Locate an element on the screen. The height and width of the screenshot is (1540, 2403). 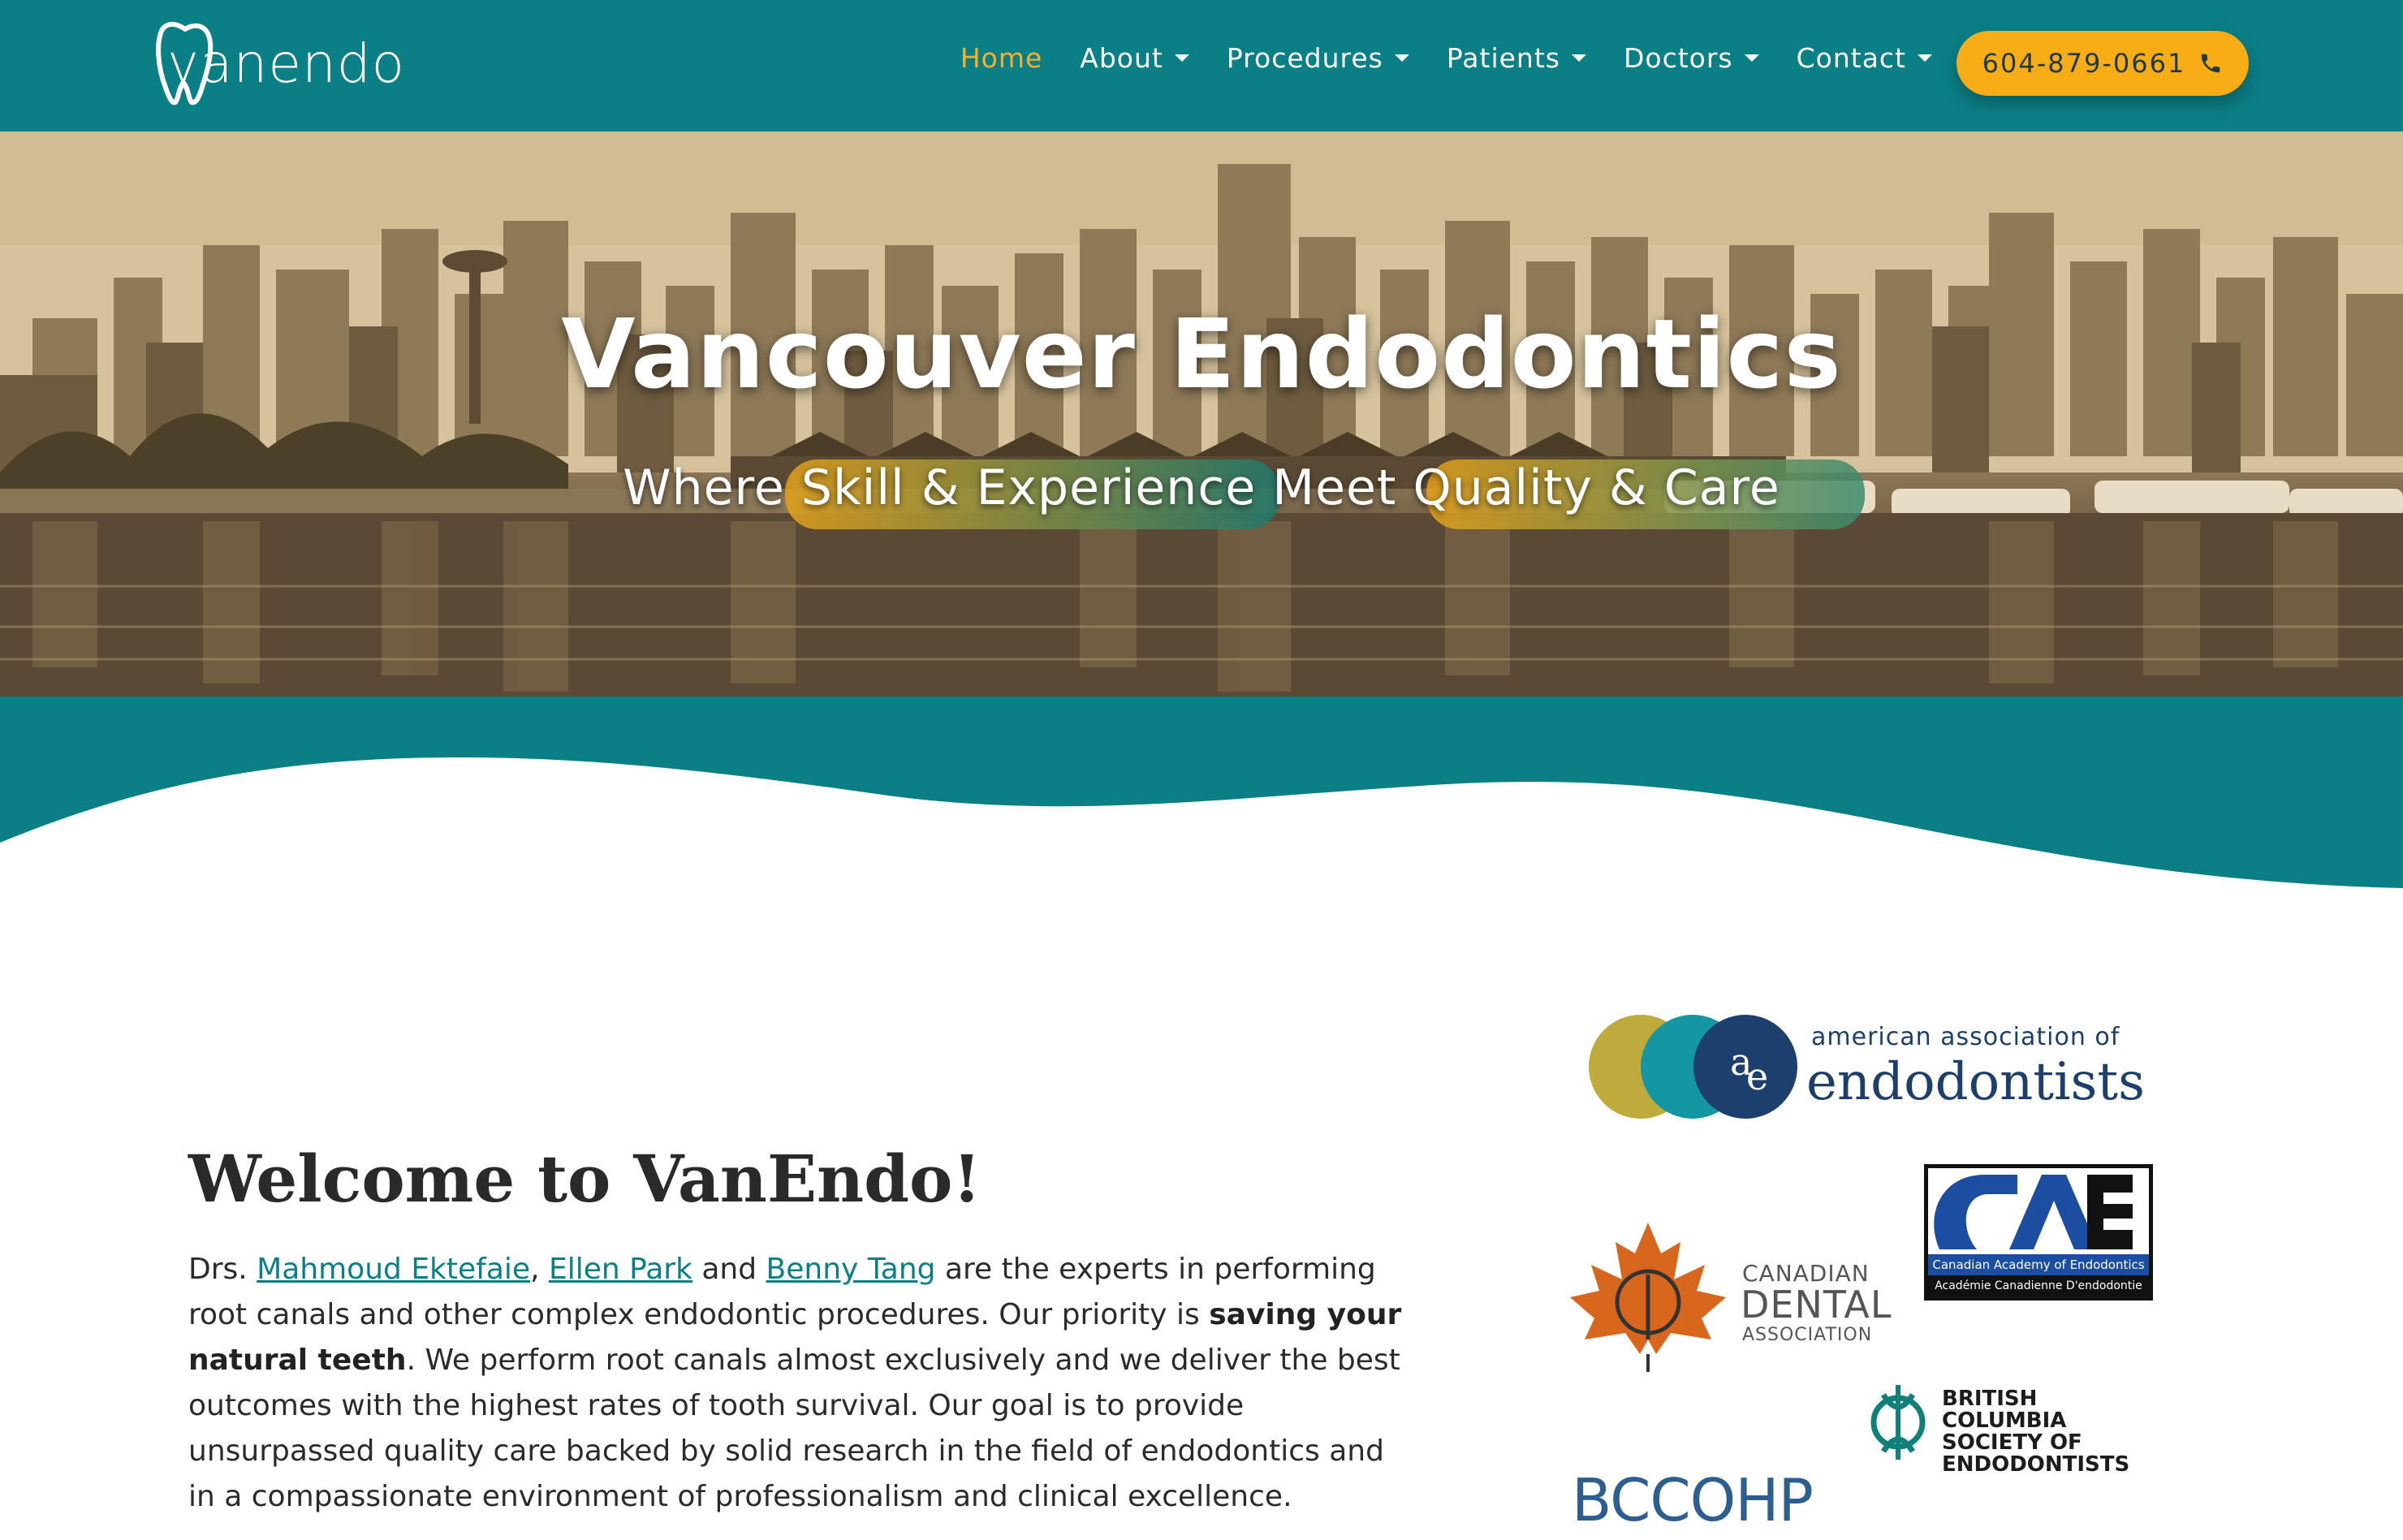
phone-icon is located at coordinates (2211, 64).